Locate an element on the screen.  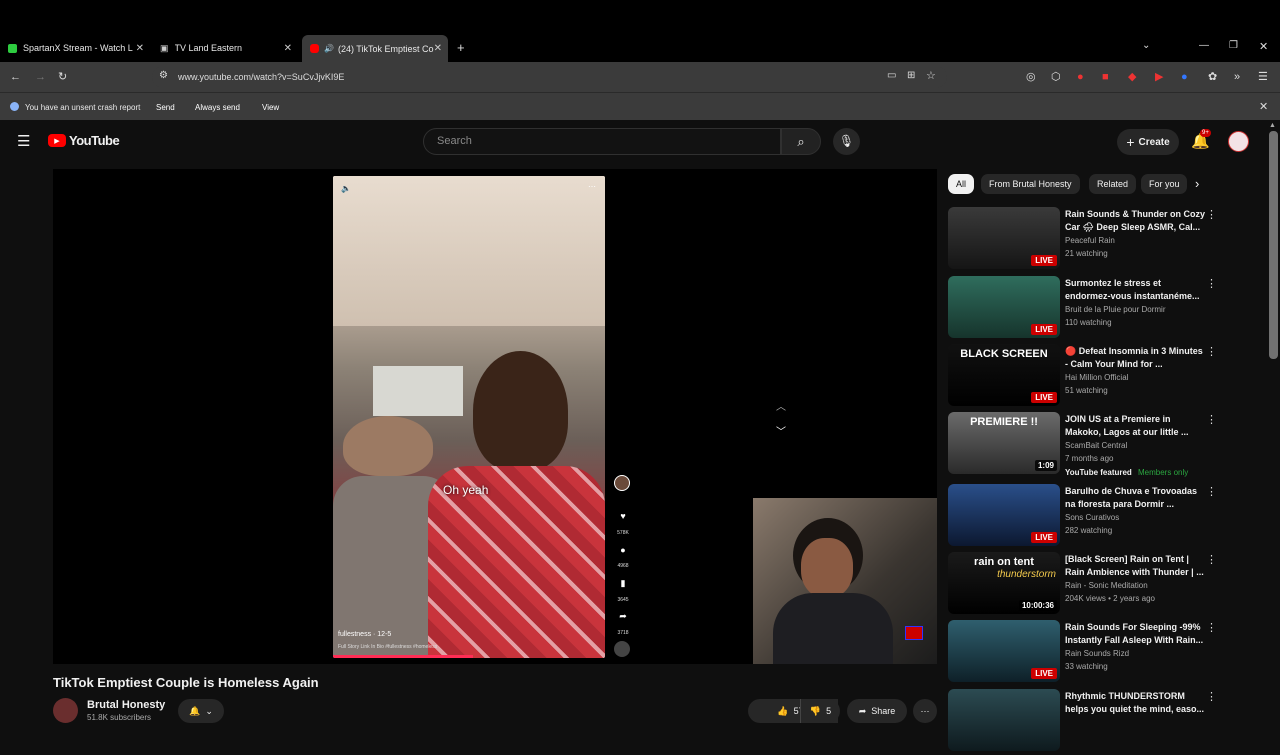
recommendation-channel: Rain Sounds Rizd is located at coordinates (1097, 653).